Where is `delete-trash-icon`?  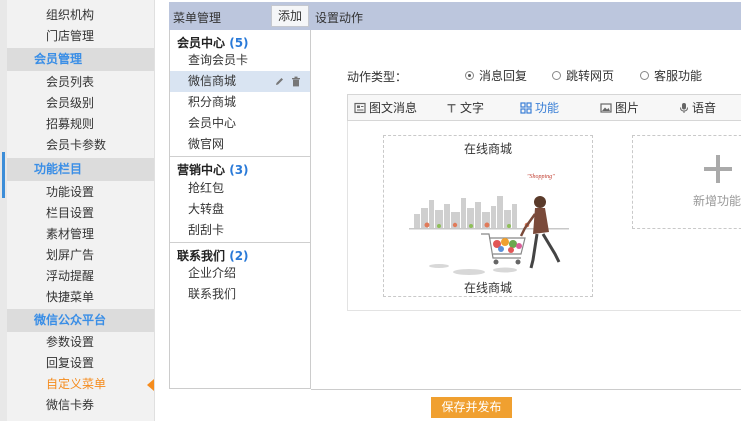
delete-trash-icon is located at coordinates (296, 81).